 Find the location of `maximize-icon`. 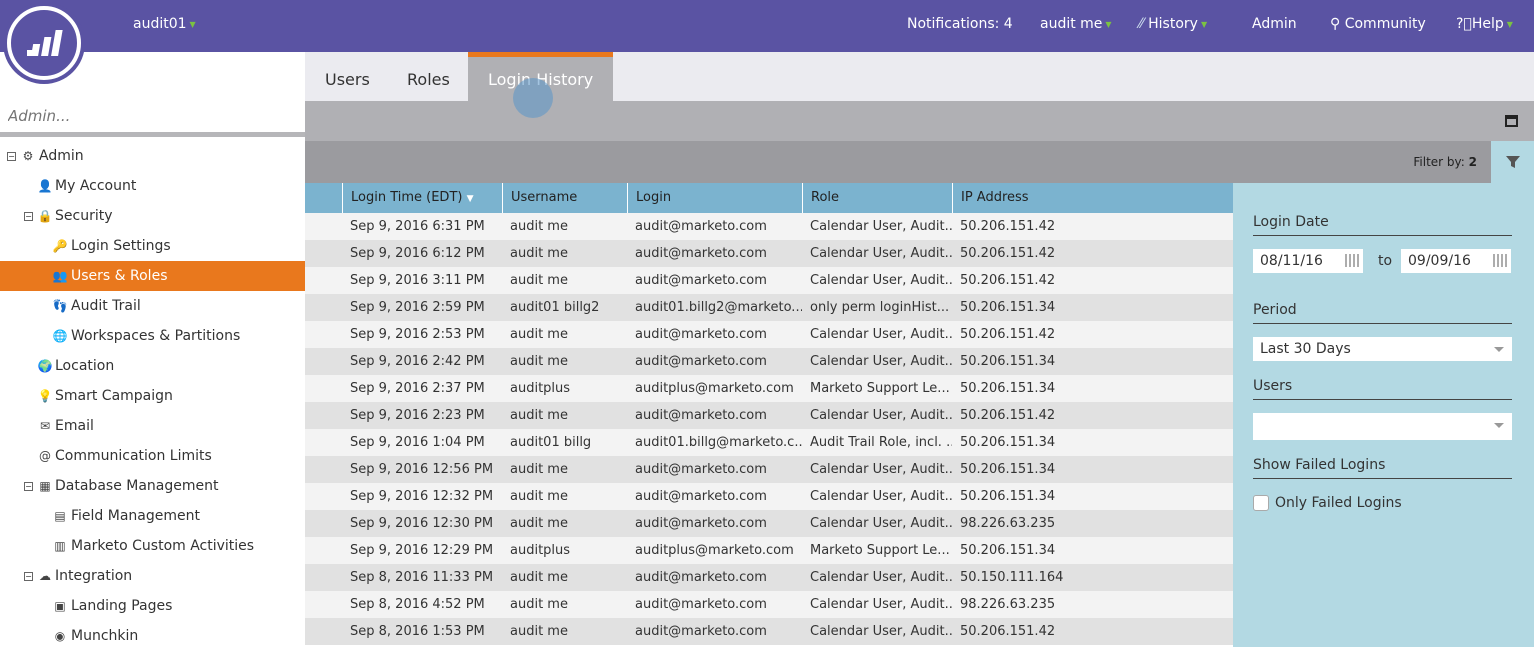

maximize-icon is located at coordinates (1511, 121).